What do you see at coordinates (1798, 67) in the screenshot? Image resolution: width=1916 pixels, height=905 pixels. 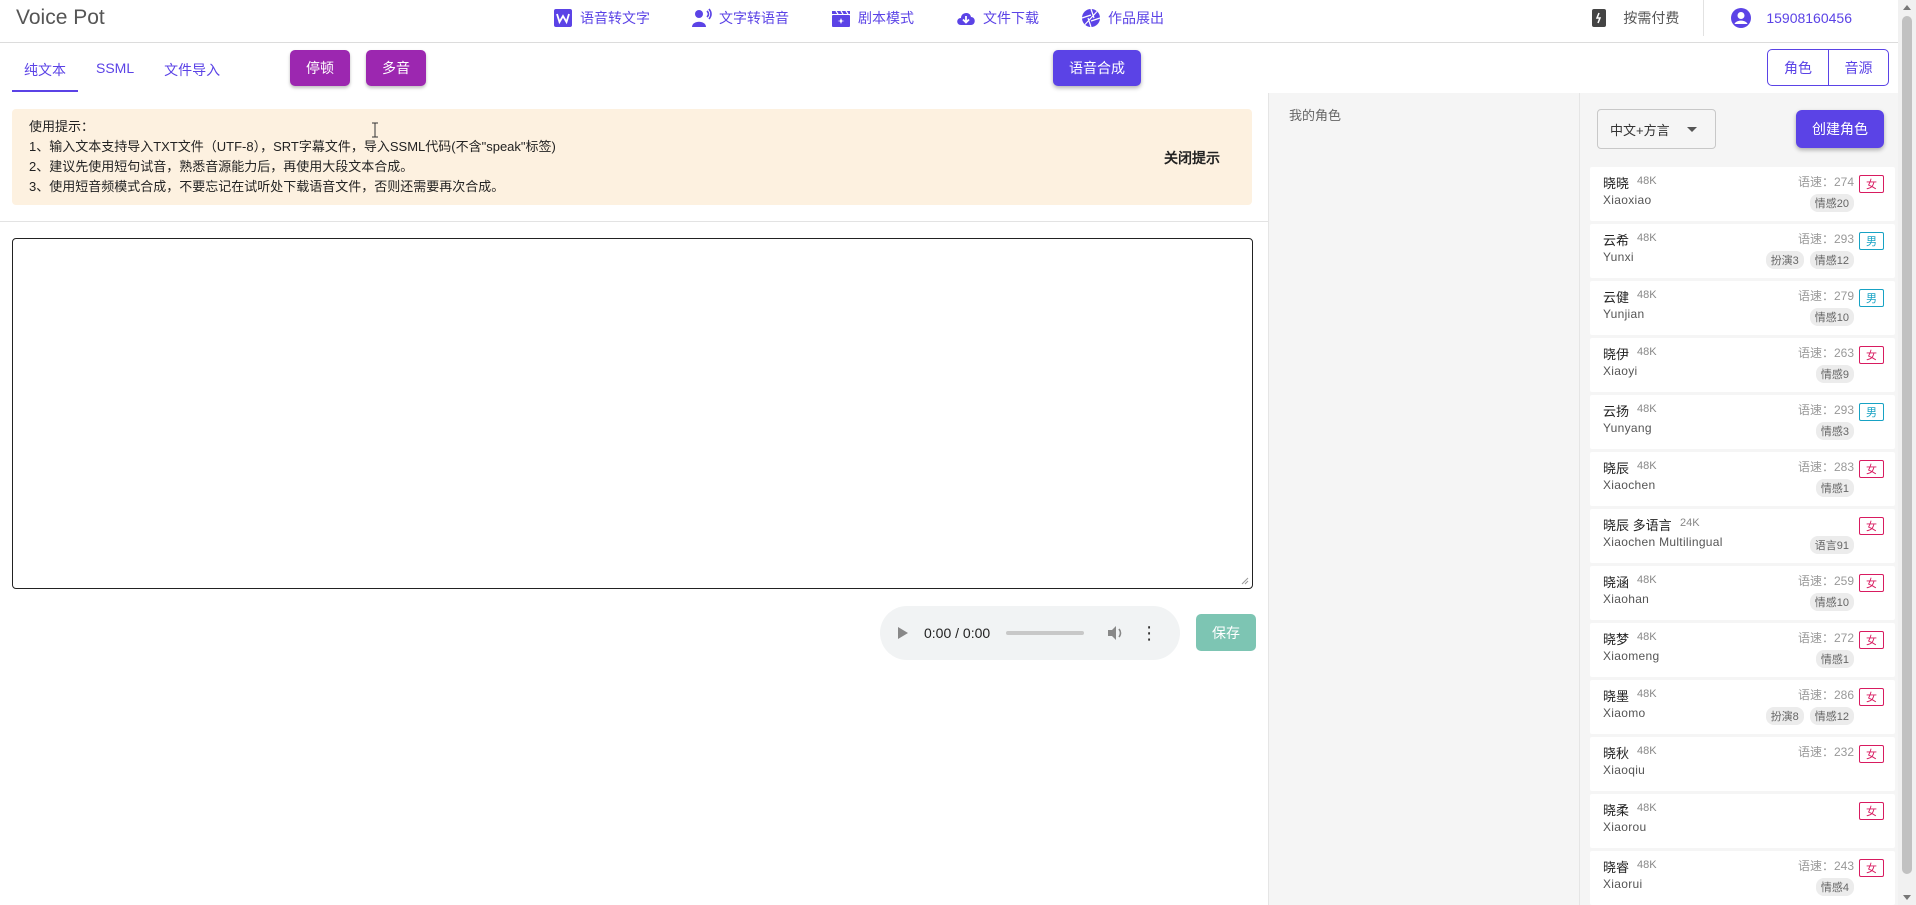 I see `toggle-role: 角色` at bounding box center [1798, 67].